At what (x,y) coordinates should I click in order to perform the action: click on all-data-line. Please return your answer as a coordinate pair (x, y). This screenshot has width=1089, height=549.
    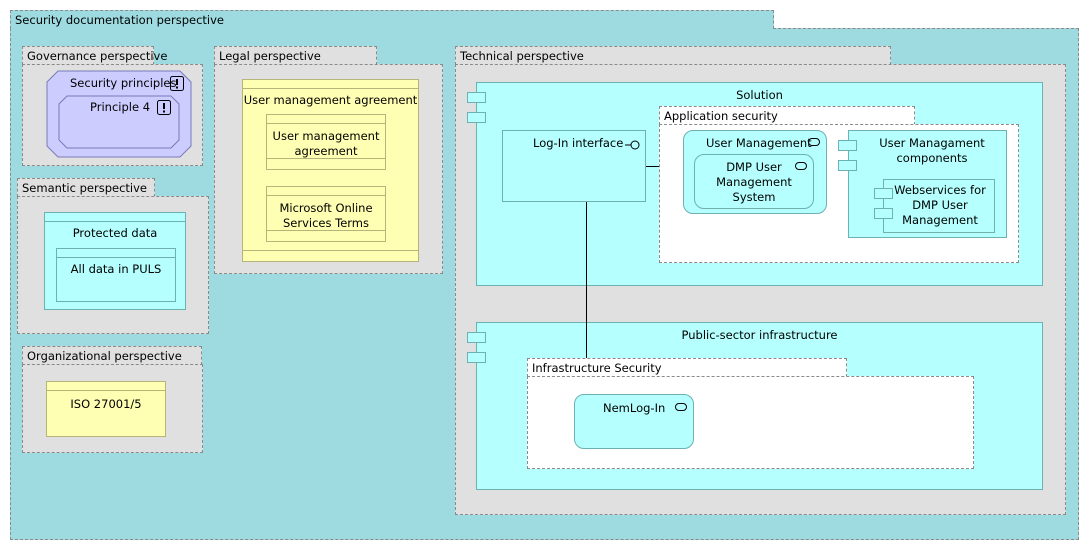
    Looking at the image, I should click on (116, 257).